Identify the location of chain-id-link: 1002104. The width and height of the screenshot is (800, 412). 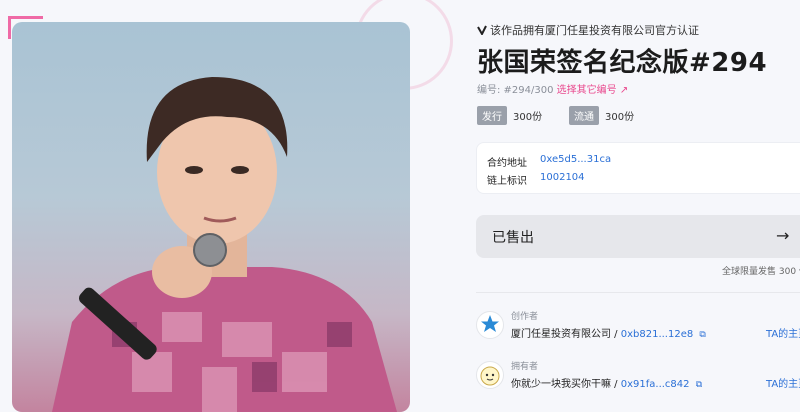
(562, 179).